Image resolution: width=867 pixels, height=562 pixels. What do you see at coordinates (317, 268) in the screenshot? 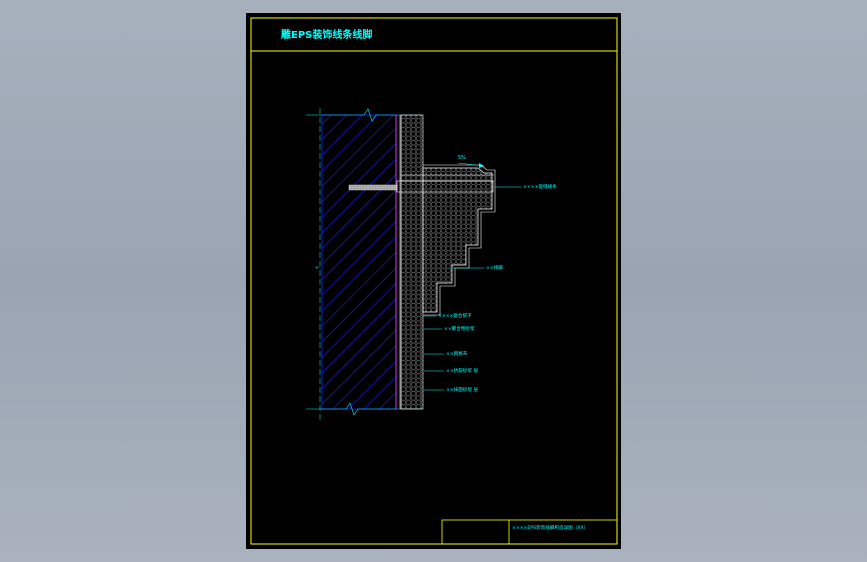
I see `dimension-label: ≈` at bounding box center [317, 268].